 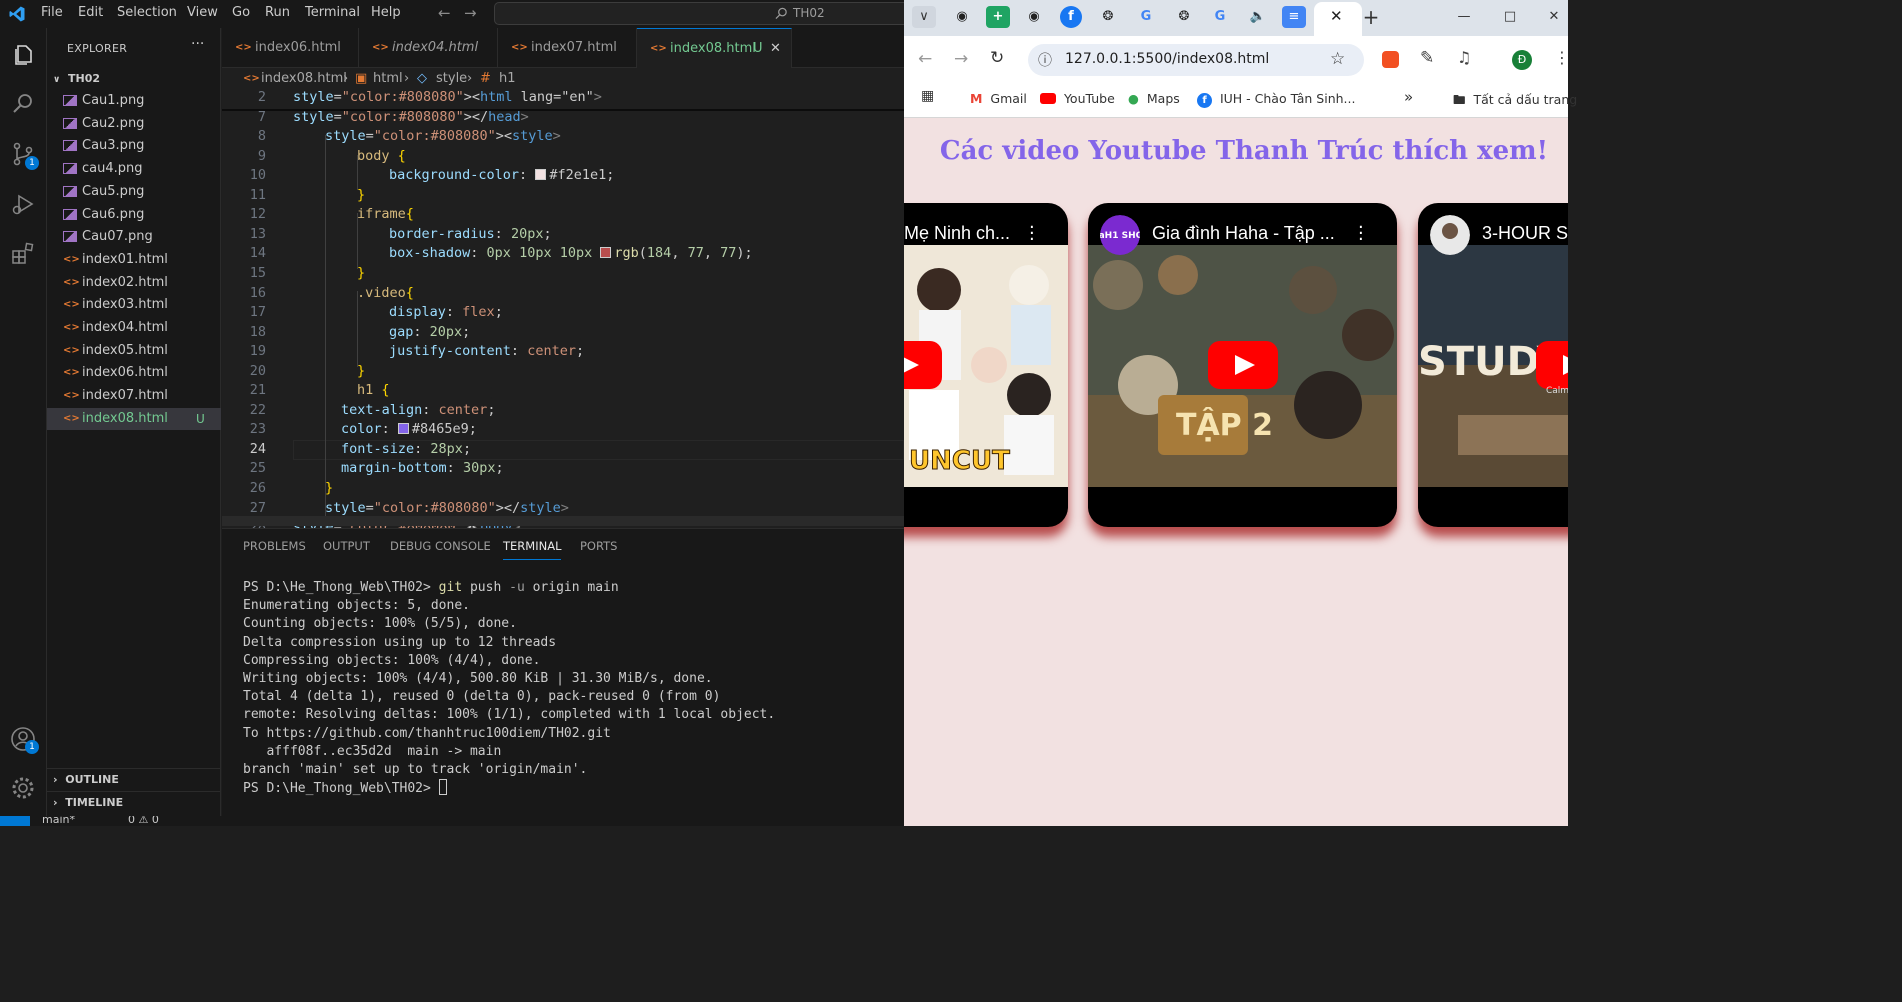 What do you see at coordinates (134, 779) in the screenshot?
I see `outline-section: › OUTLINE` at bounding box center [134, 779].